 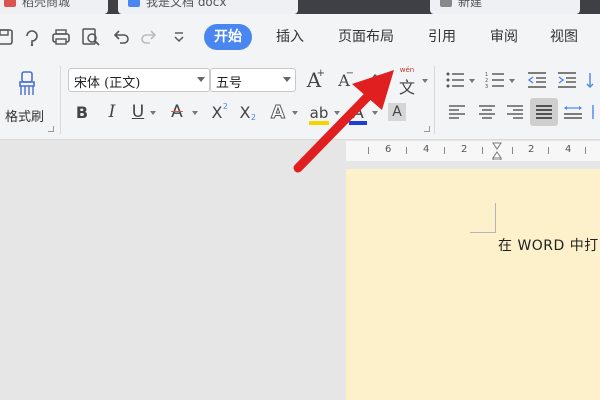 What do you see at coordinates (25, 117) in the screenshot?
I see `format-painter-label: 格式刷` at bounding box center [25, 117].